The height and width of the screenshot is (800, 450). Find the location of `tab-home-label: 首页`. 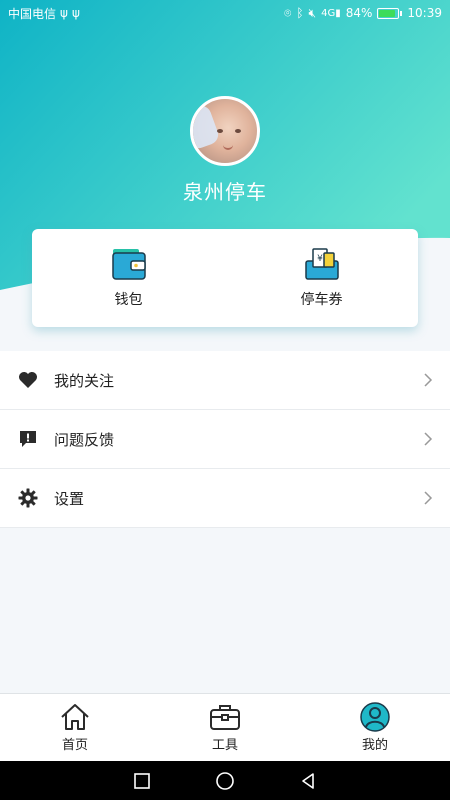

tab-home-label: 首页 is located at coordinates (74, 745).